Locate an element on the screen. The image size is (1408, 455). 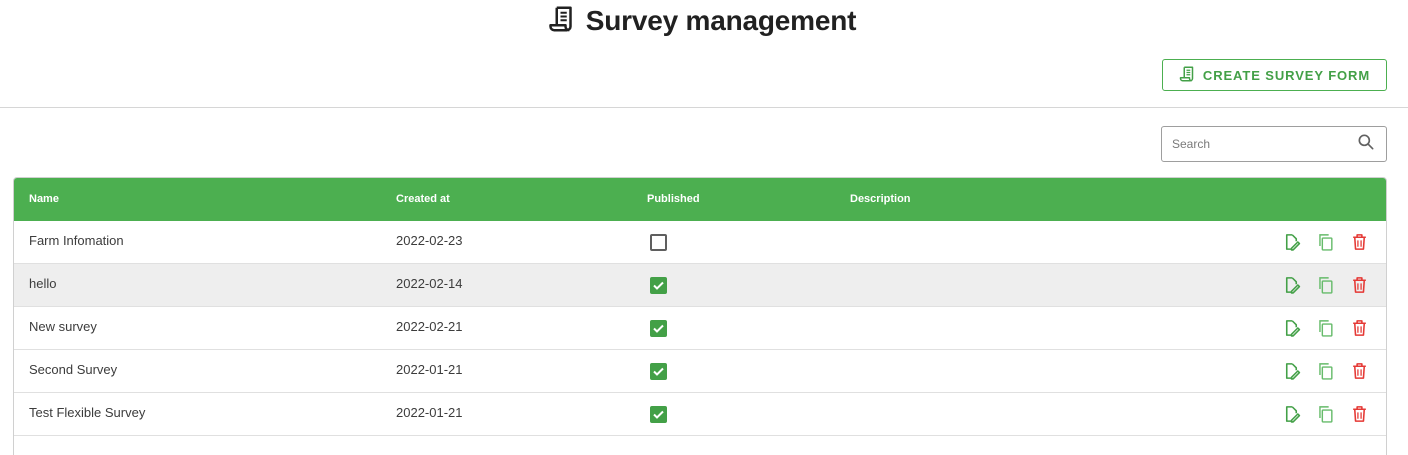
survey-name: hello is located at coordinates (43, 283).